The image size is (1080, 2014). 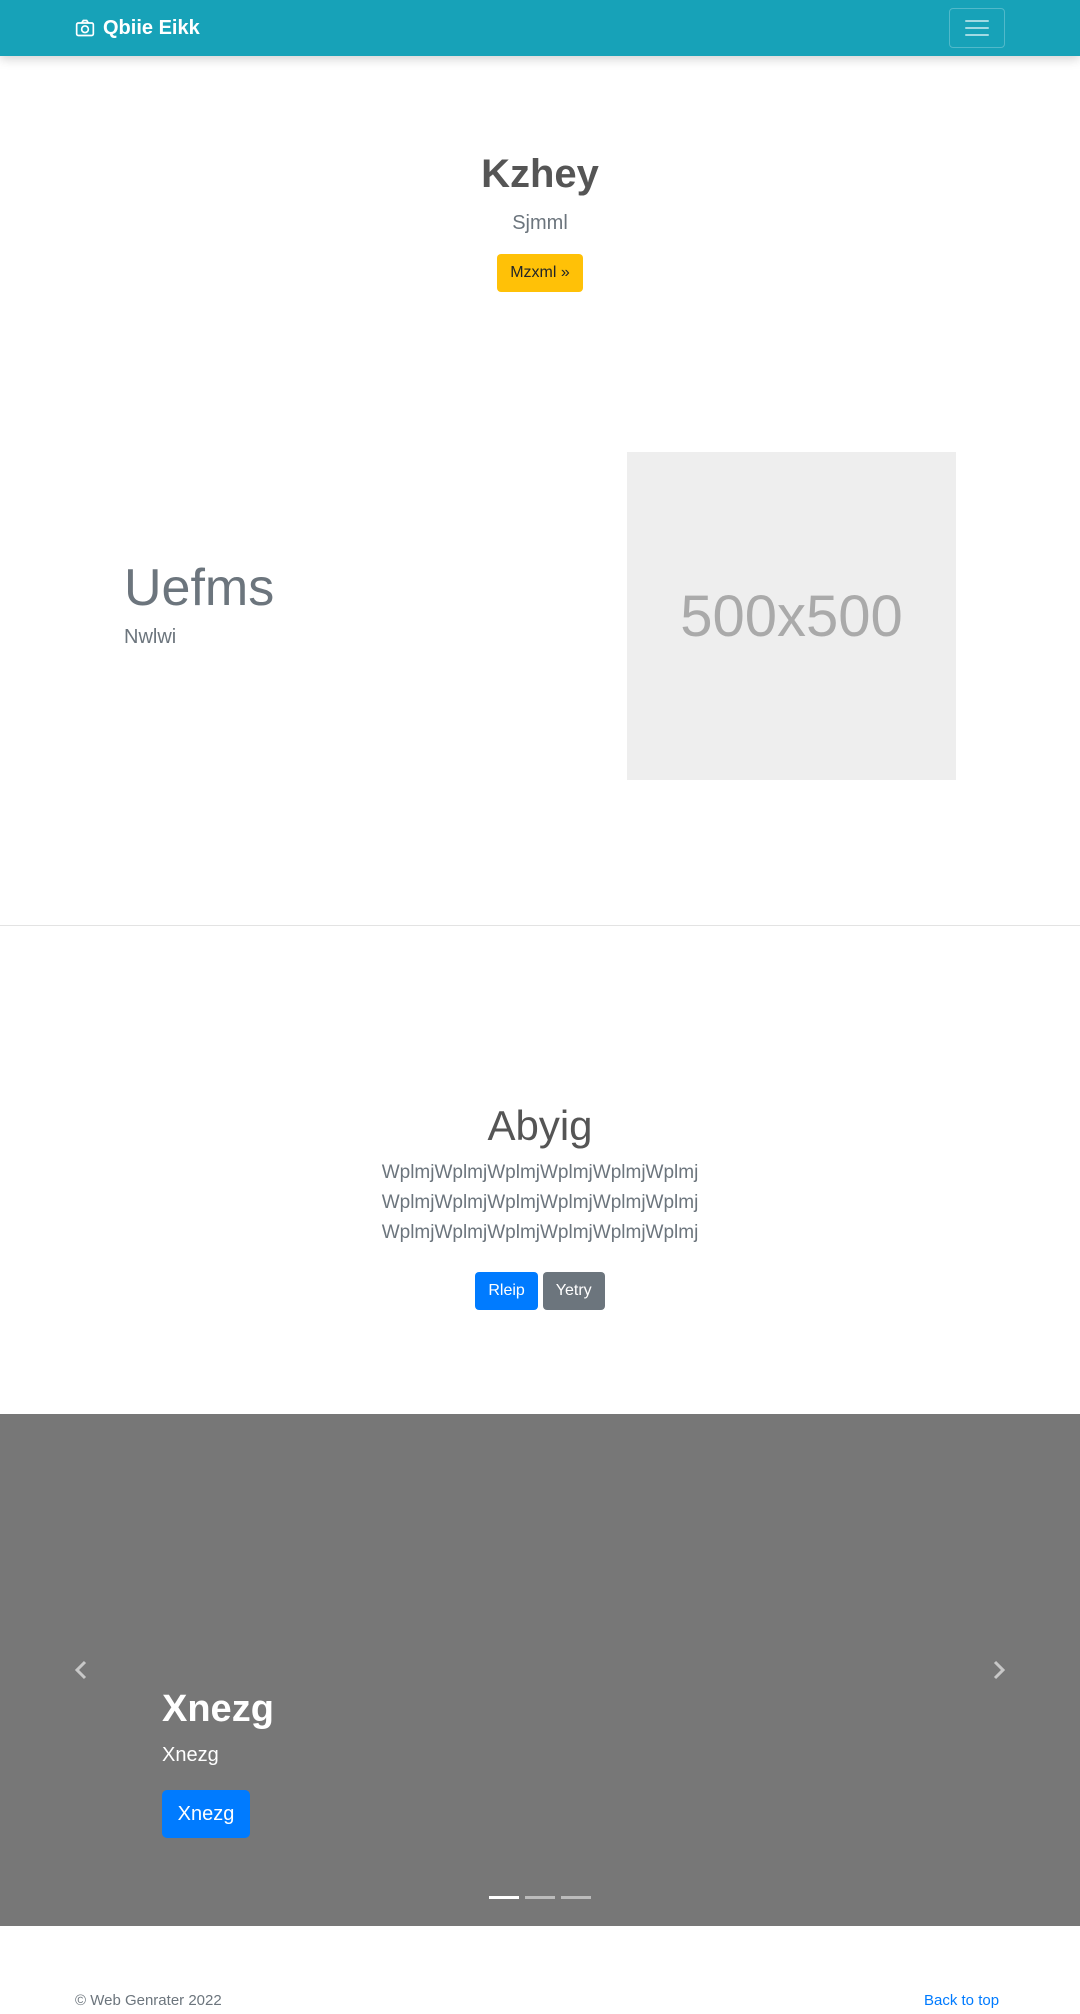 What do you see at coordinates (218, 1709) in the screenshot?
I see `carousel-caption-title: Xnezg` at bounding box center [218, 1709].